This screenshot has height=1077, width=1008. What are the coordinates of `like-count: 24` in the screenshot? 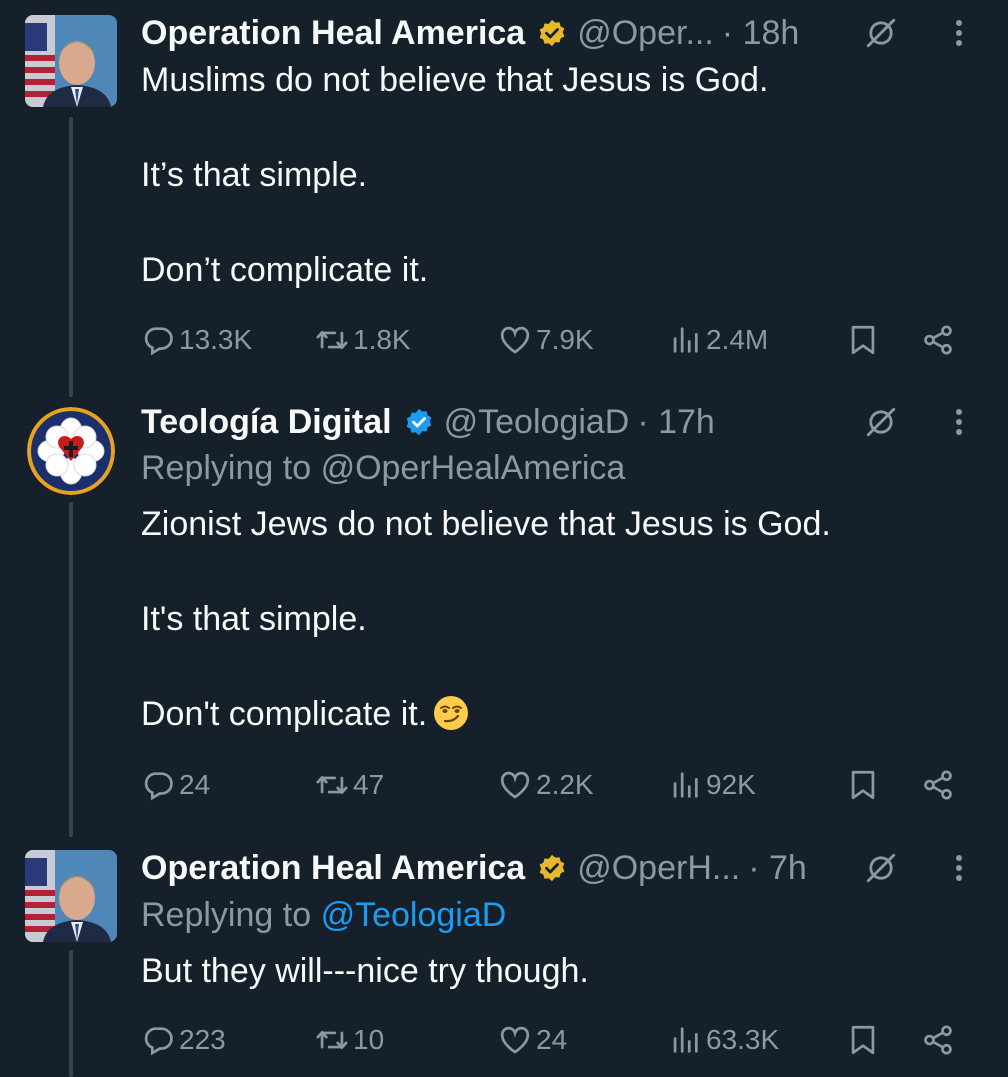 It's located at (552, 1039).